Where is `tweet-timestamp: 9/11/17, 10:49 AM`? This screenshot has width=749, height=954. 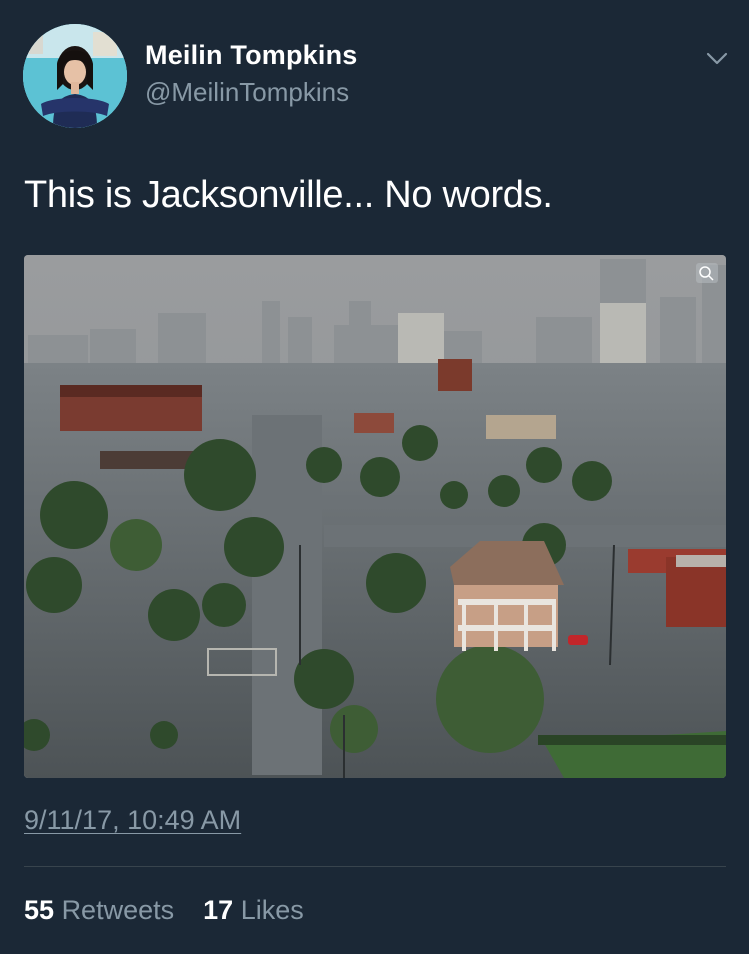
tweet-timestamp: 9/11/17, 10:49 AM is located at coordinates (132, 820).